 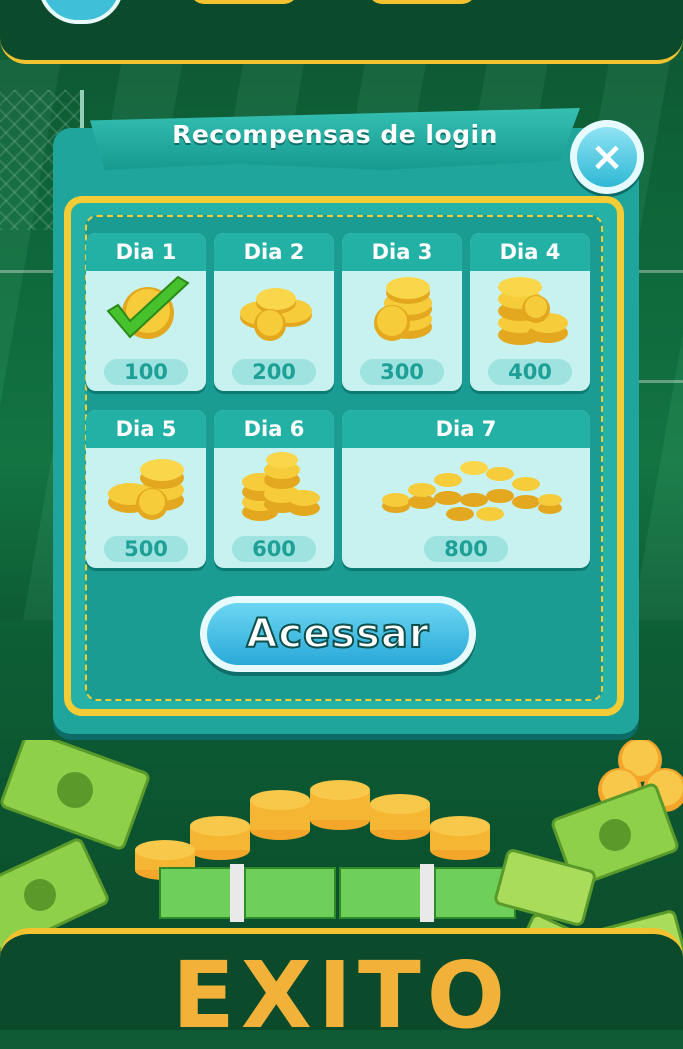 I want to click on day-card-5: Dia 5 500, so click(x=146, y=489).